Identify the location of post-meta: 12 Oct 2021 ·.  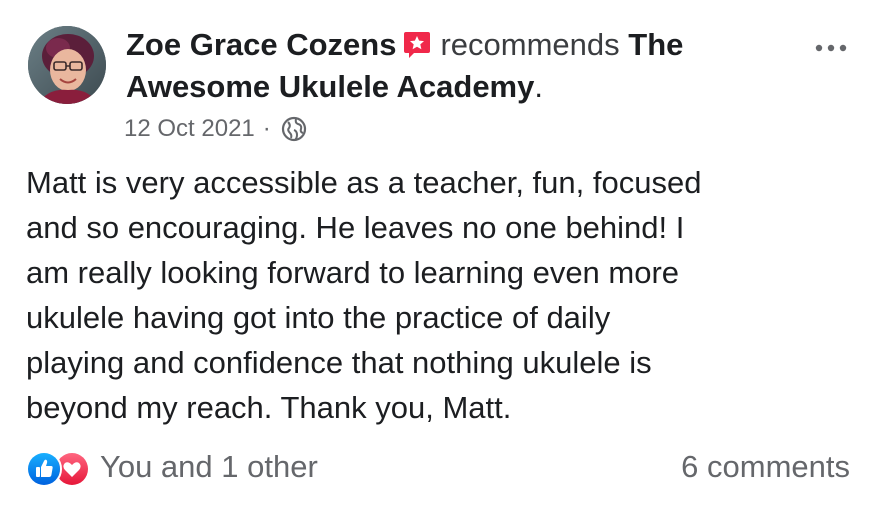
(215, 129).